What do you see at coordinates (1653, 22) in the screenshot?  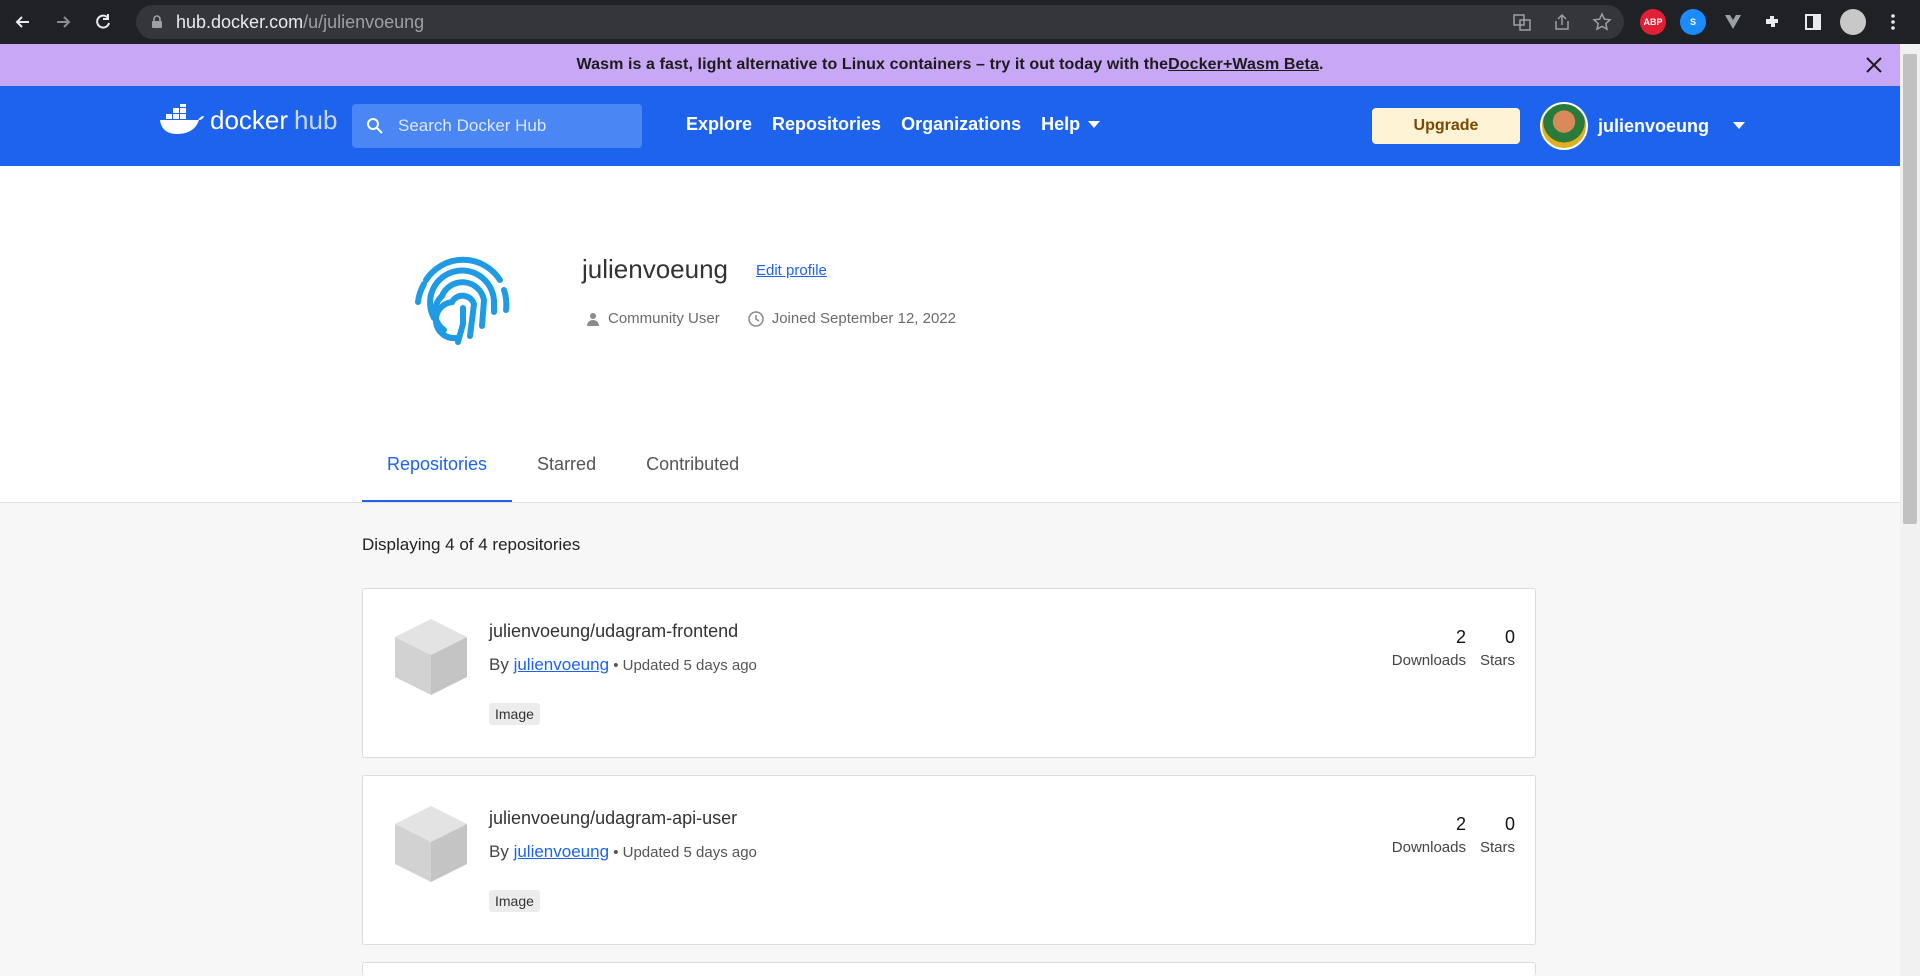 I see `adblock-extension-icon: ABP` at bounding box center [1653, 22].